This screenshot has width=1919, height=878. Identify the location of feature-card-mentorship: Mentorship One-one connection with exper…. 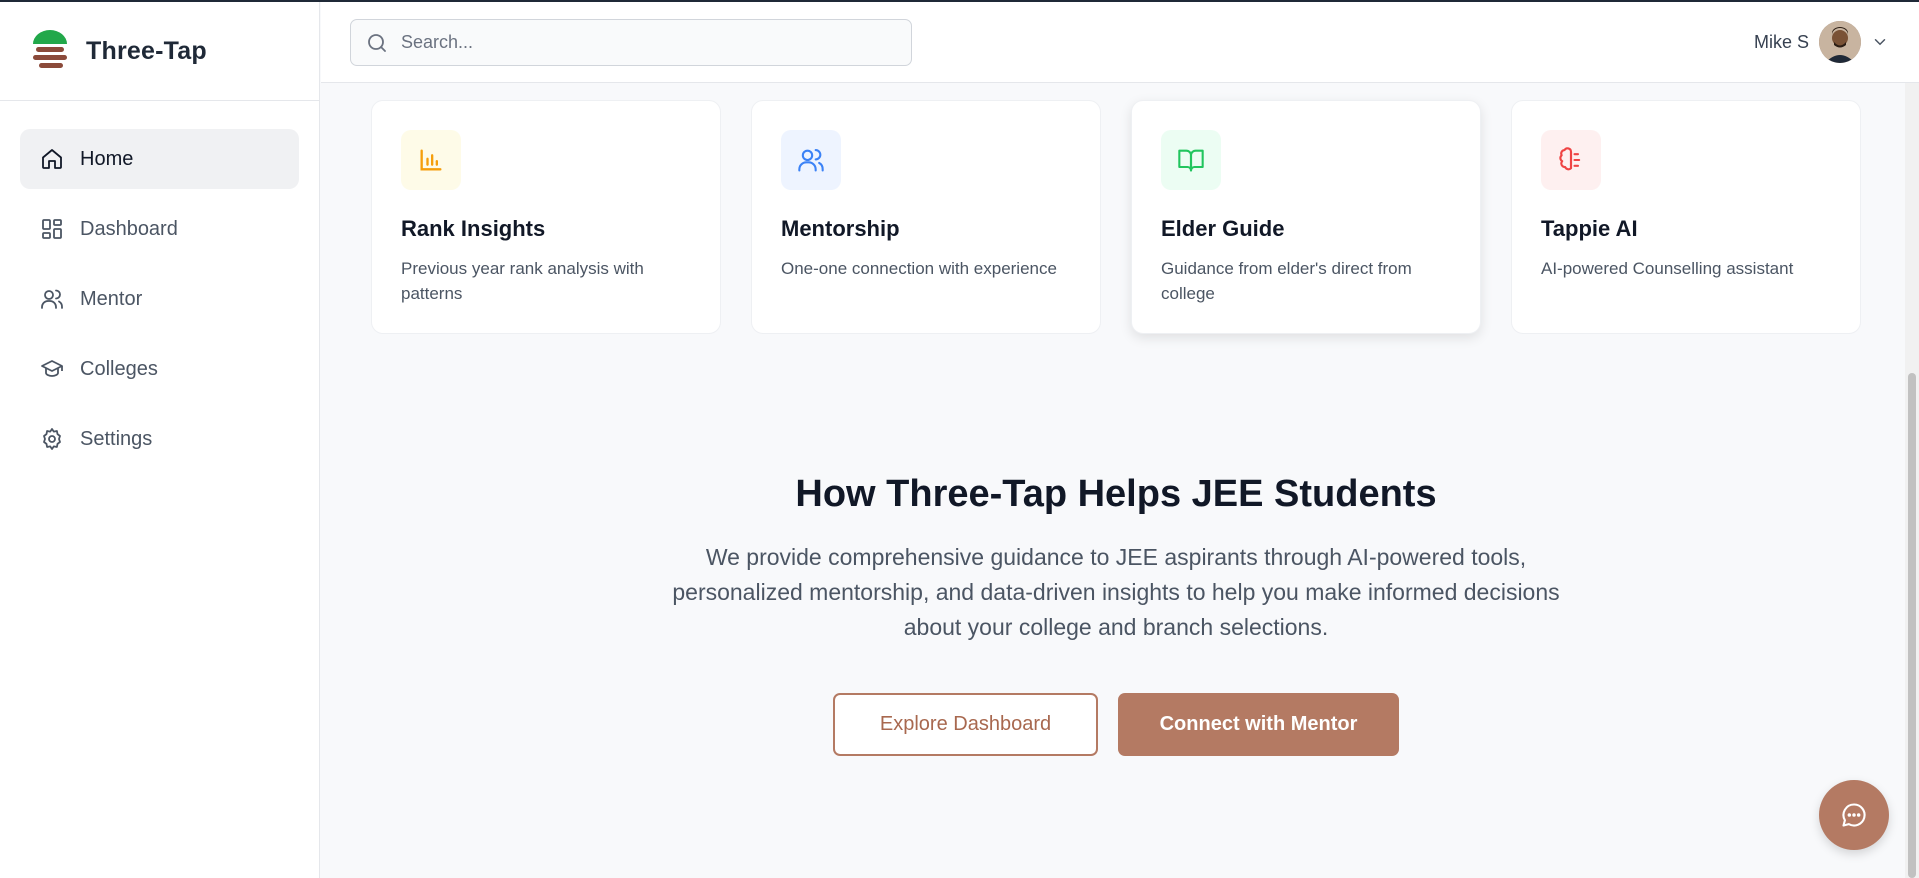
(926, 217).